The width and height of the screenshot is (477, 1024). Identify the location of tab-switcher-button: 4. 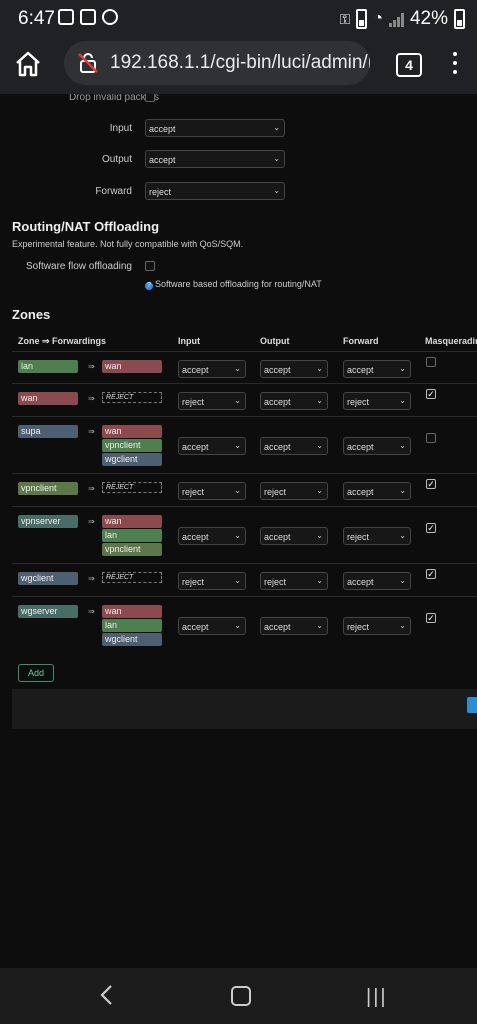
(409, 65).